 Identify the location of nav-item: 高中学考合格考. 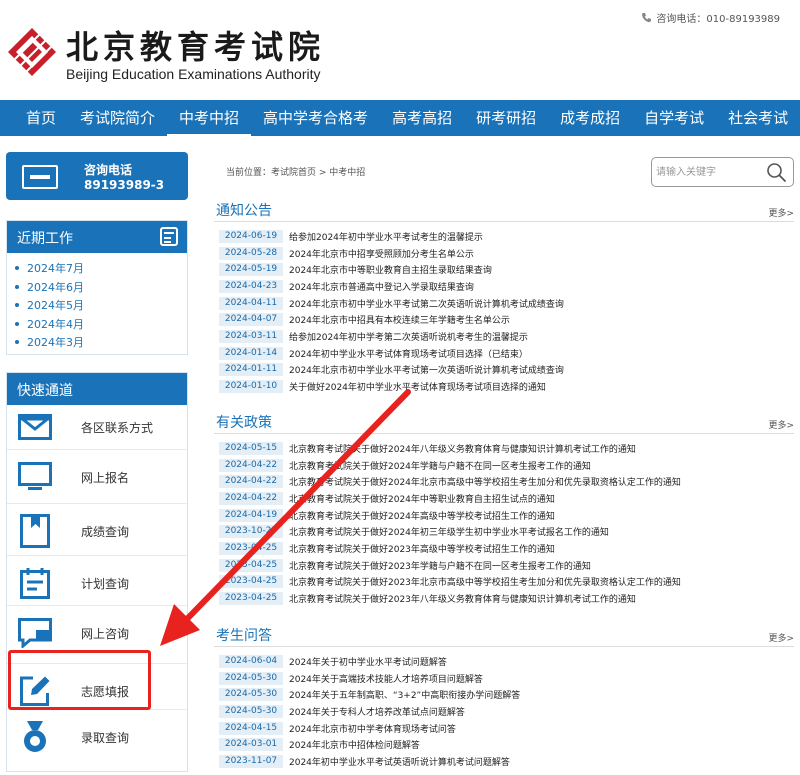
(315, 118).